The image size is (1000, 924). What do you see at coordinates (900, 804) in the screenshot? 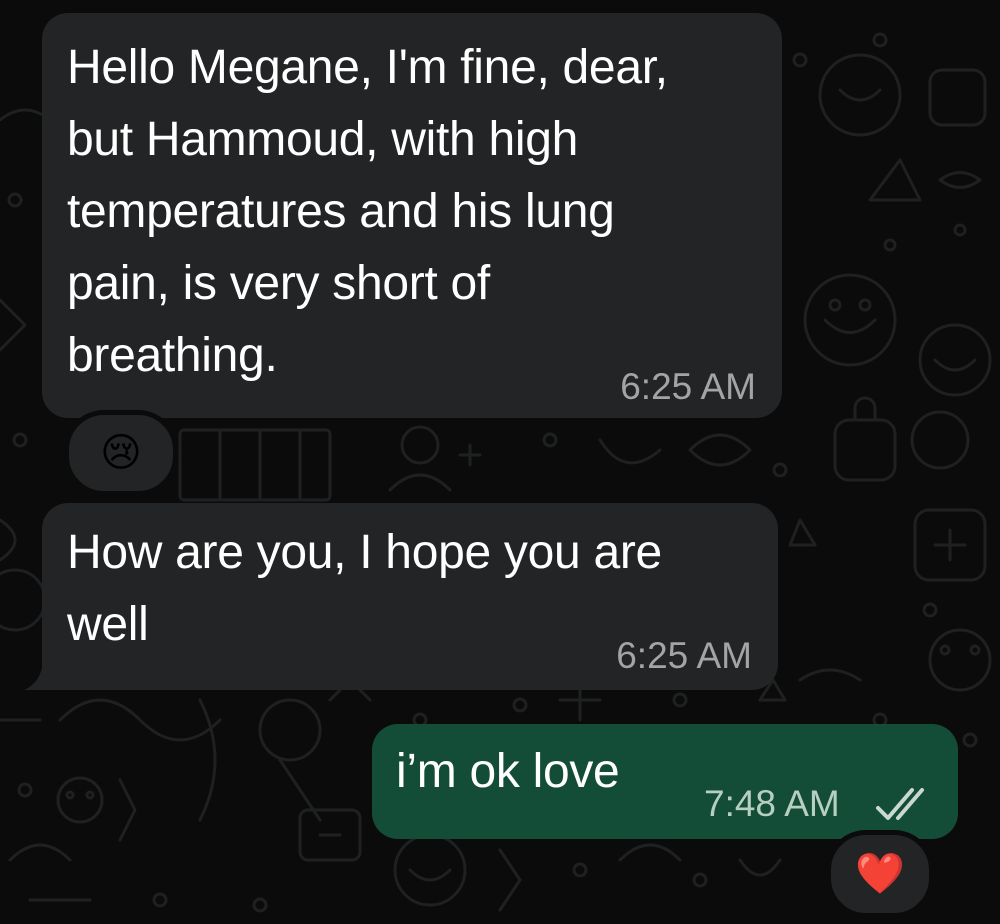
I see `double-check-read-icon` at bounding box center [900, 804].